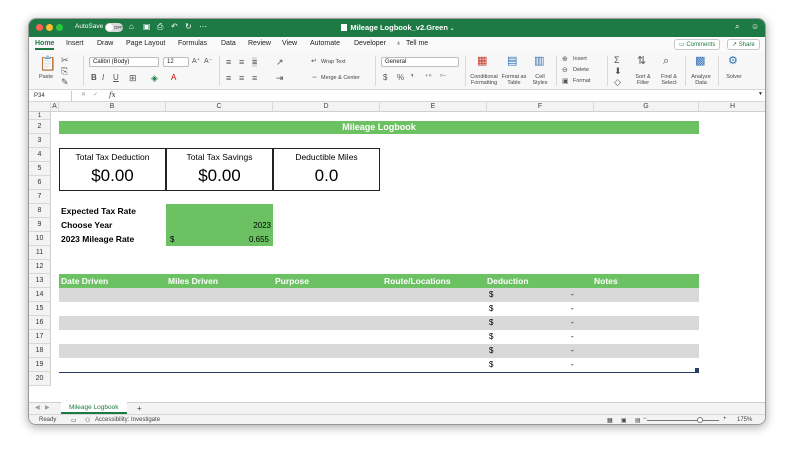  I want to click on column-header-f: F, so click(540, 107).